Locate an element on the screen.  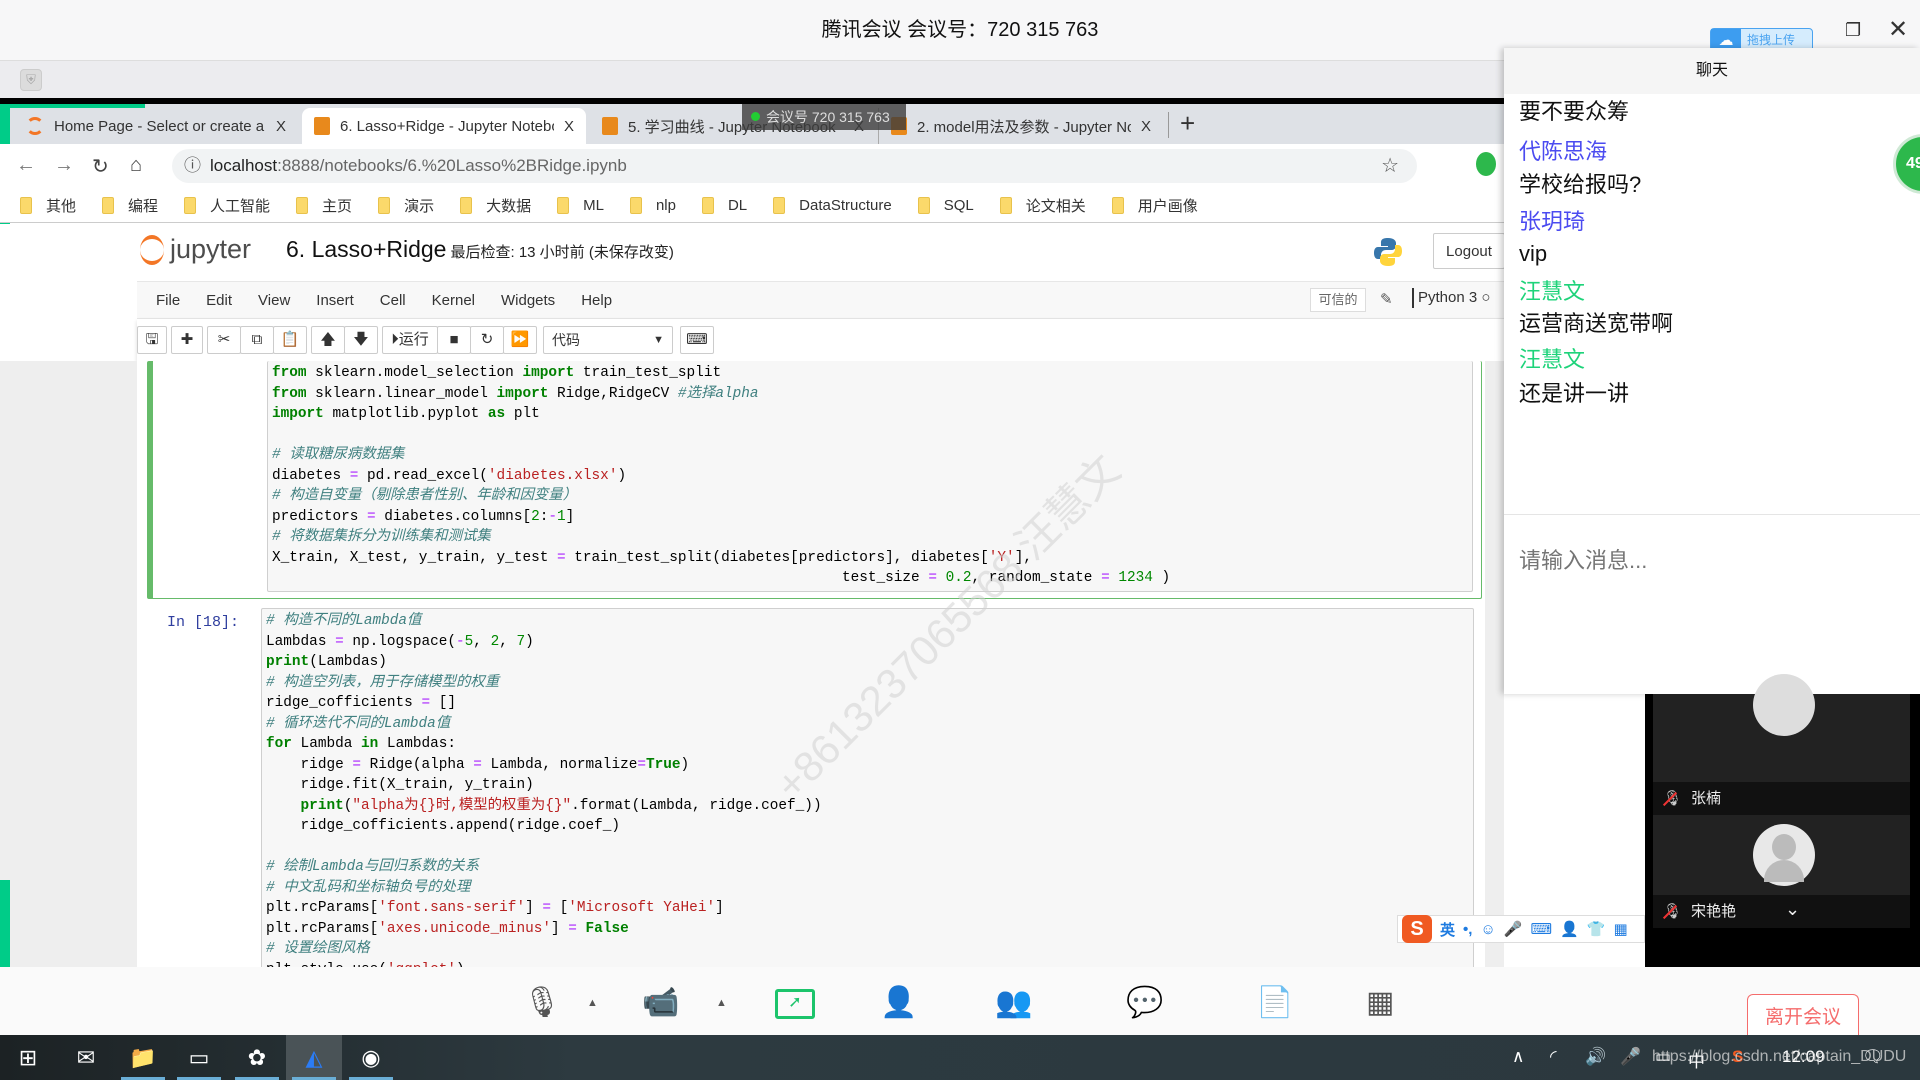
toolbox-icon: ▦ is located at coordinates (1620, 929).